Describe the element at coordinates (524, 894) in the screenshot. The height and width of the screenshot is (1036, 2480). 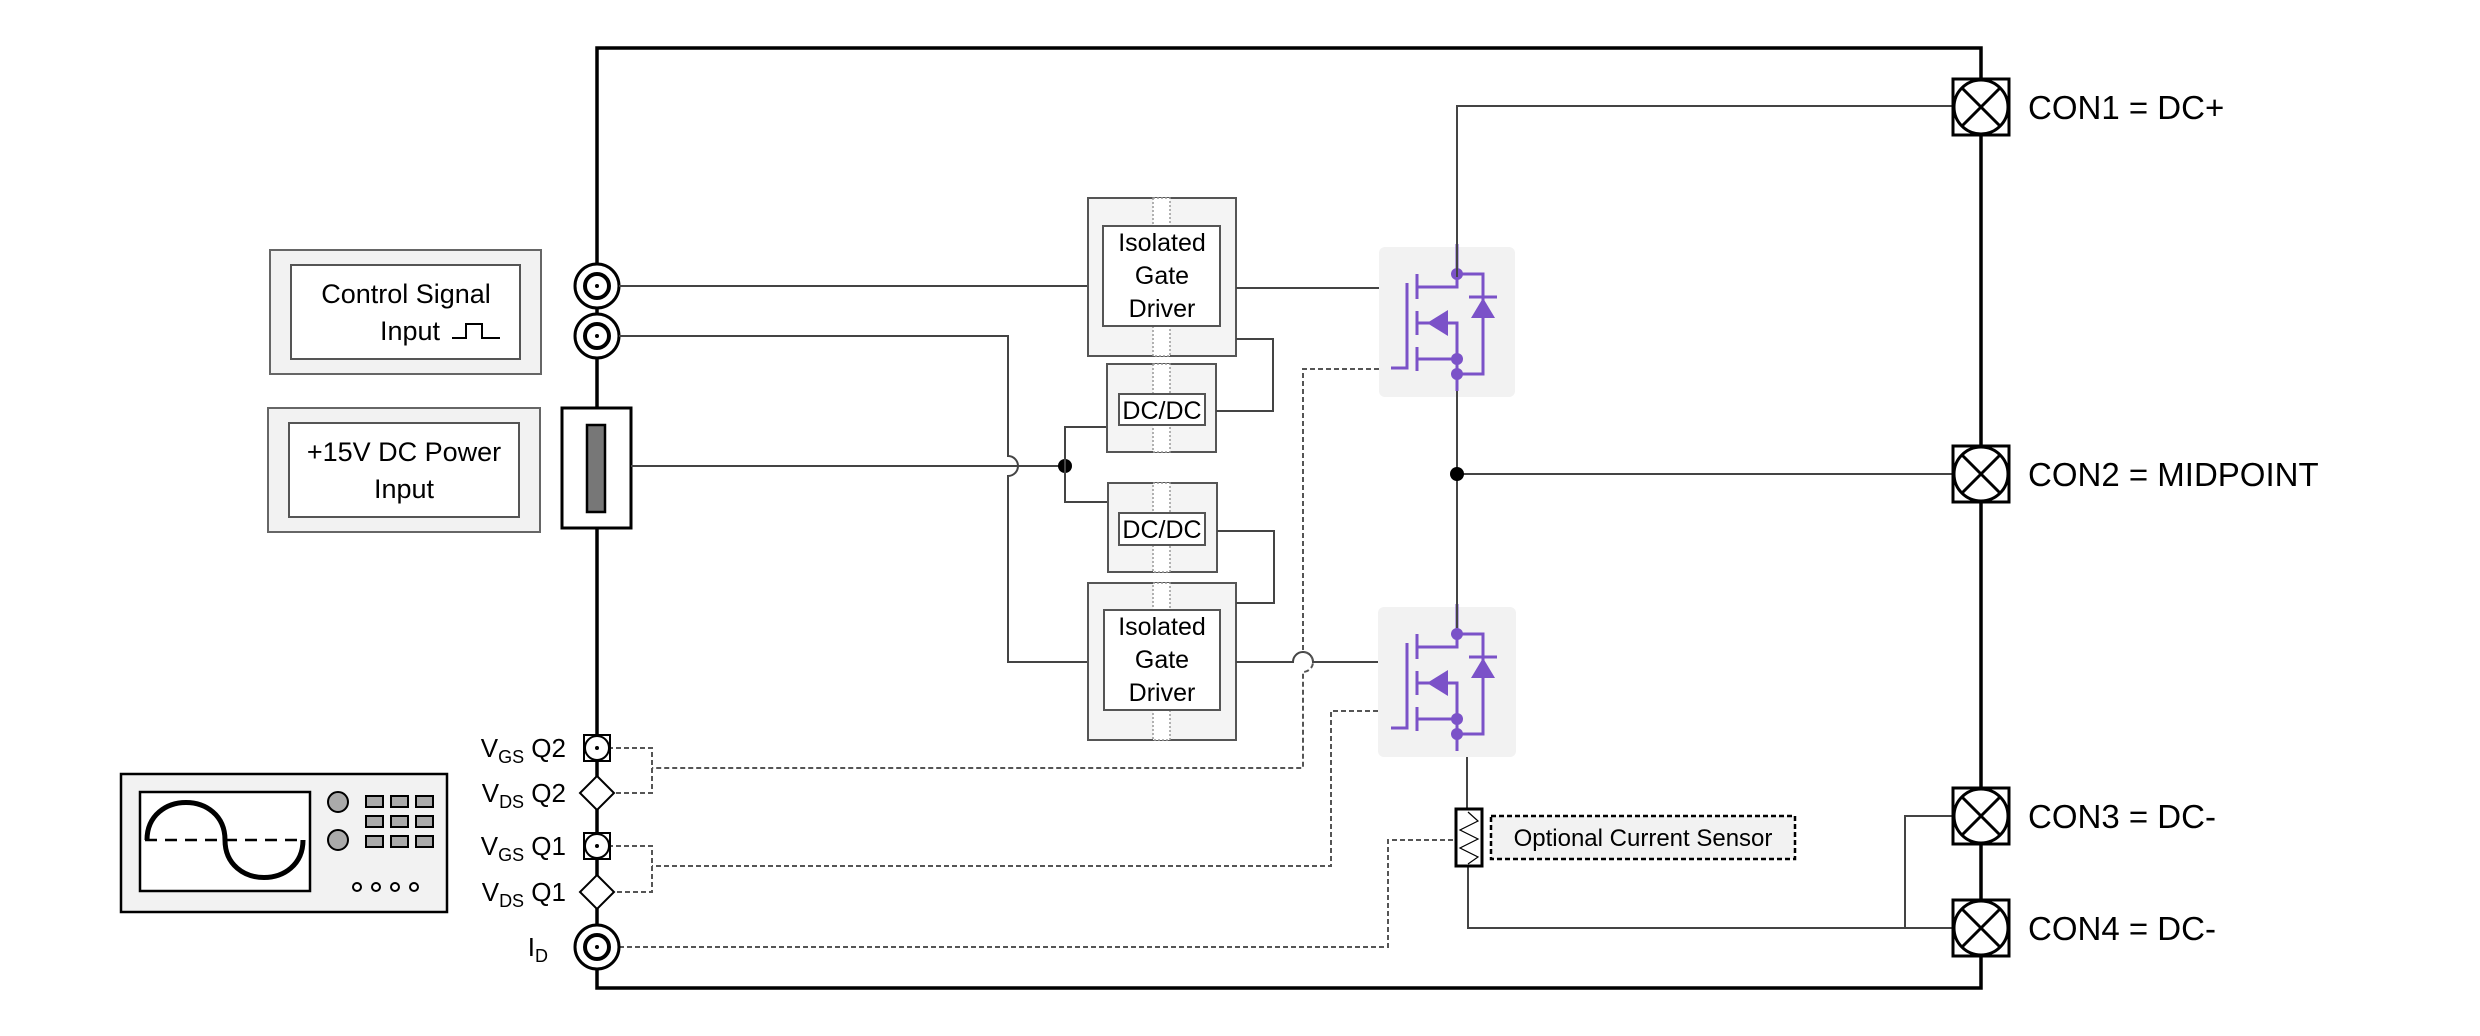
I see `label-vds-q1: VDS Q1` at that location.